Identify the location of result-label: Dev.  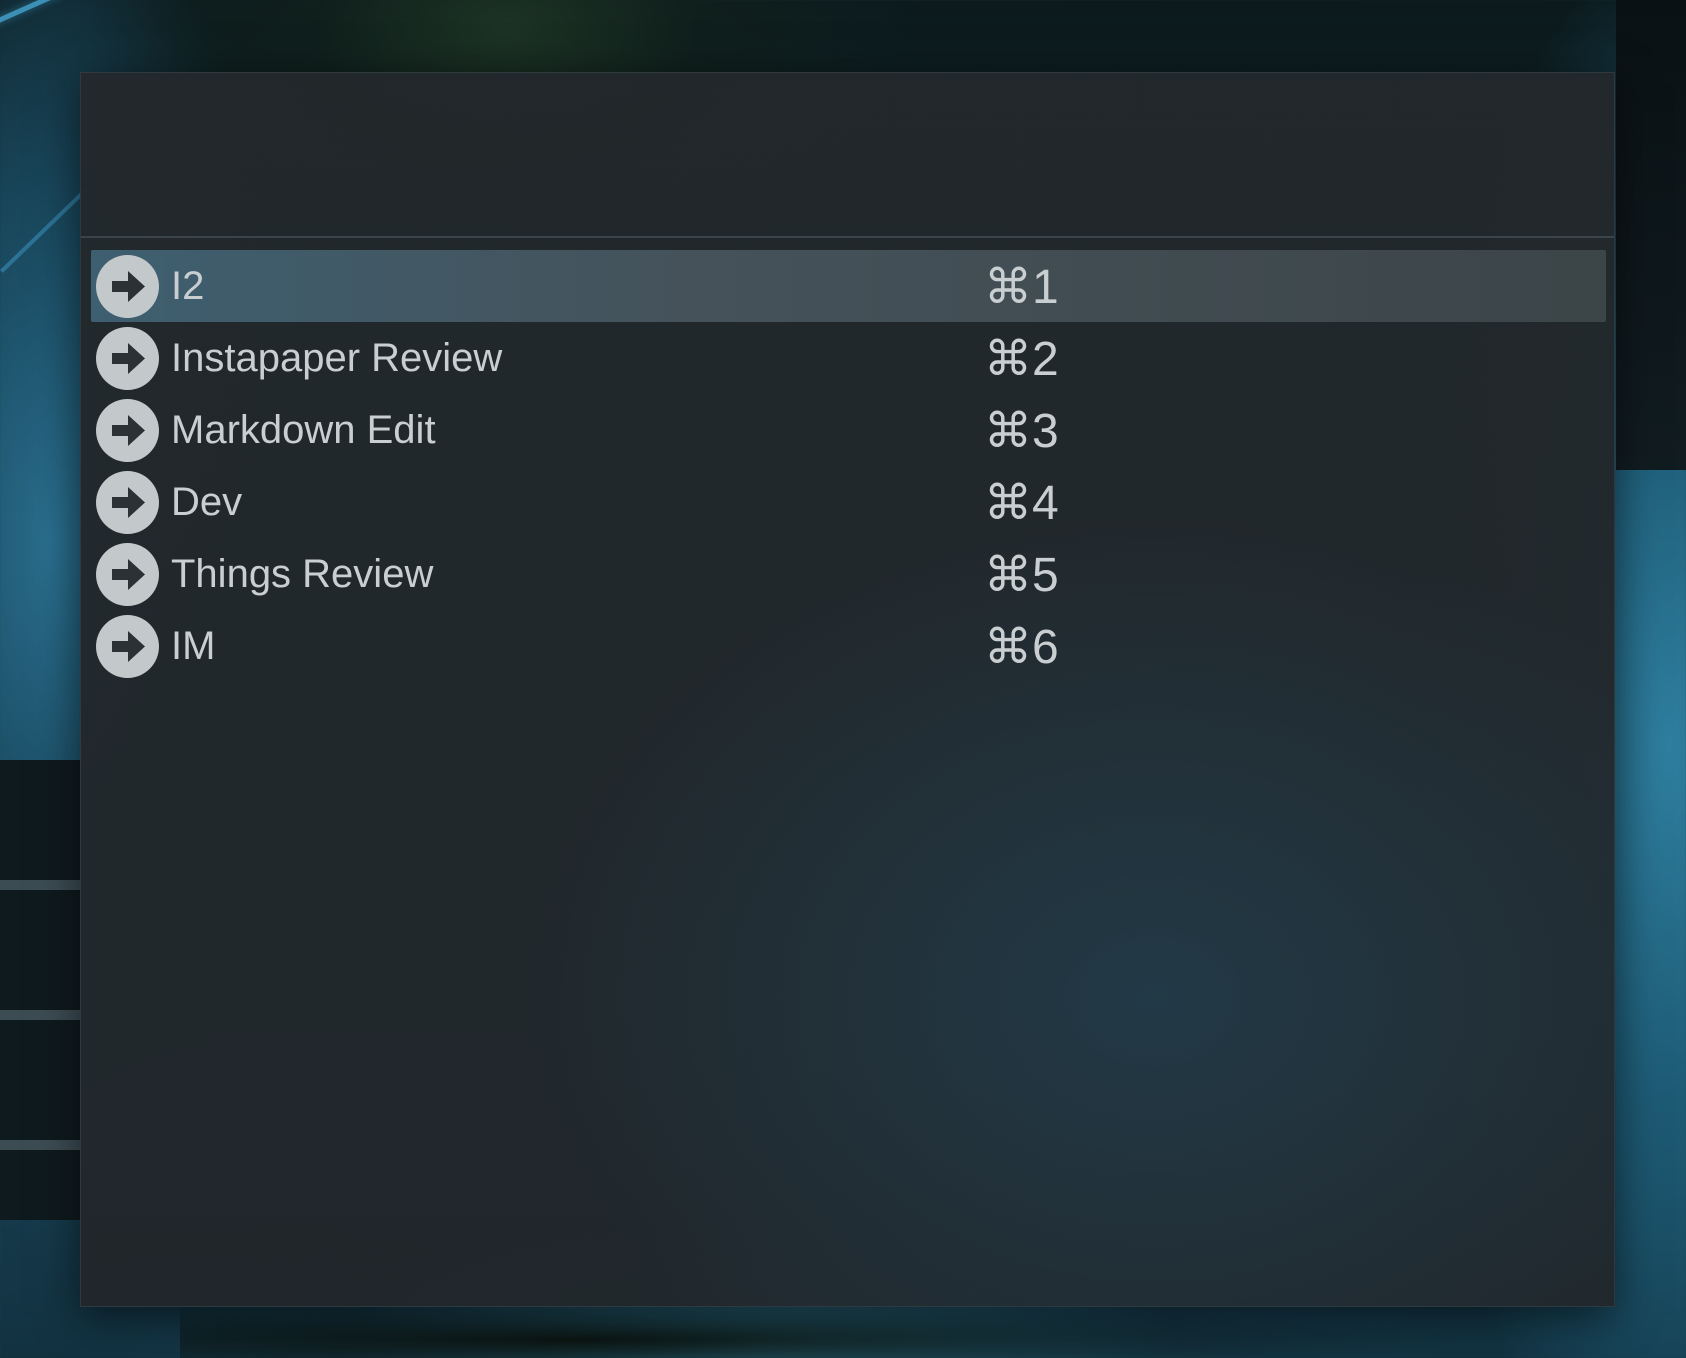
(207, 502).